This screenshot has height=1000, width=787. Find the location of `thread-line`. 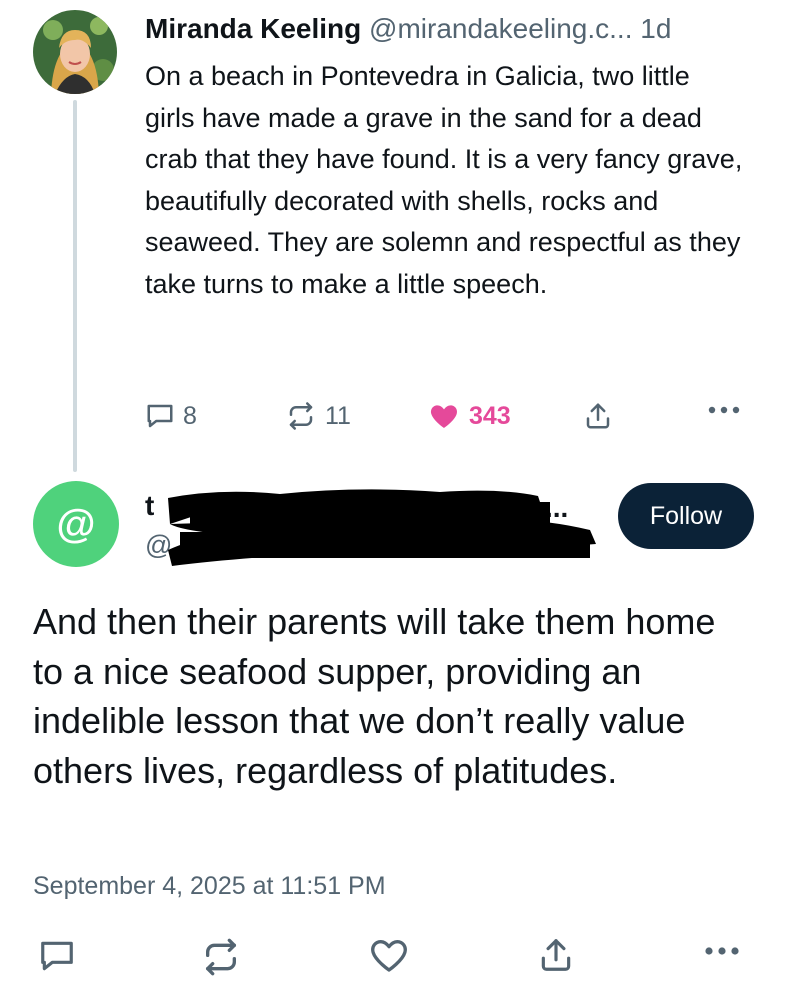

thread-line is located at coordinates (75, 286).